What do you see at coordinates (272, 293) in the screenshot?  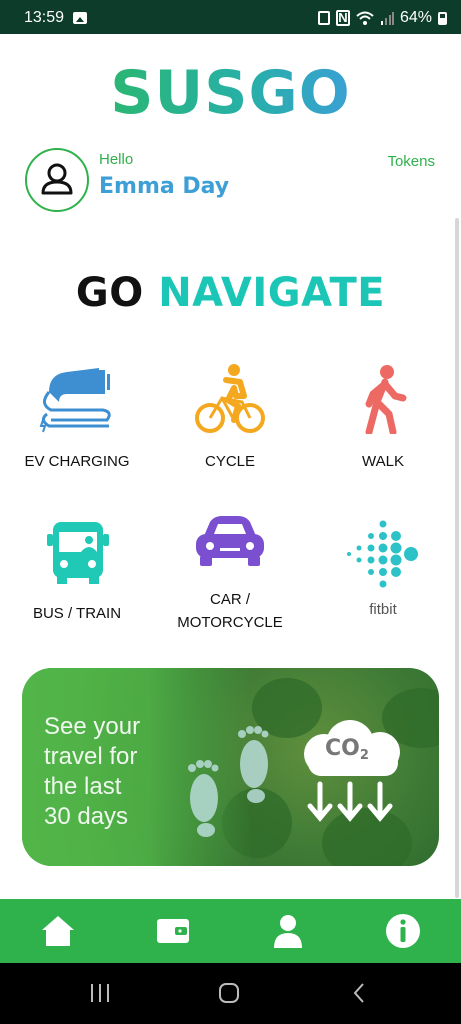 I see `heading-navigate: NAVIGATE` at bounding box center [272, 293].